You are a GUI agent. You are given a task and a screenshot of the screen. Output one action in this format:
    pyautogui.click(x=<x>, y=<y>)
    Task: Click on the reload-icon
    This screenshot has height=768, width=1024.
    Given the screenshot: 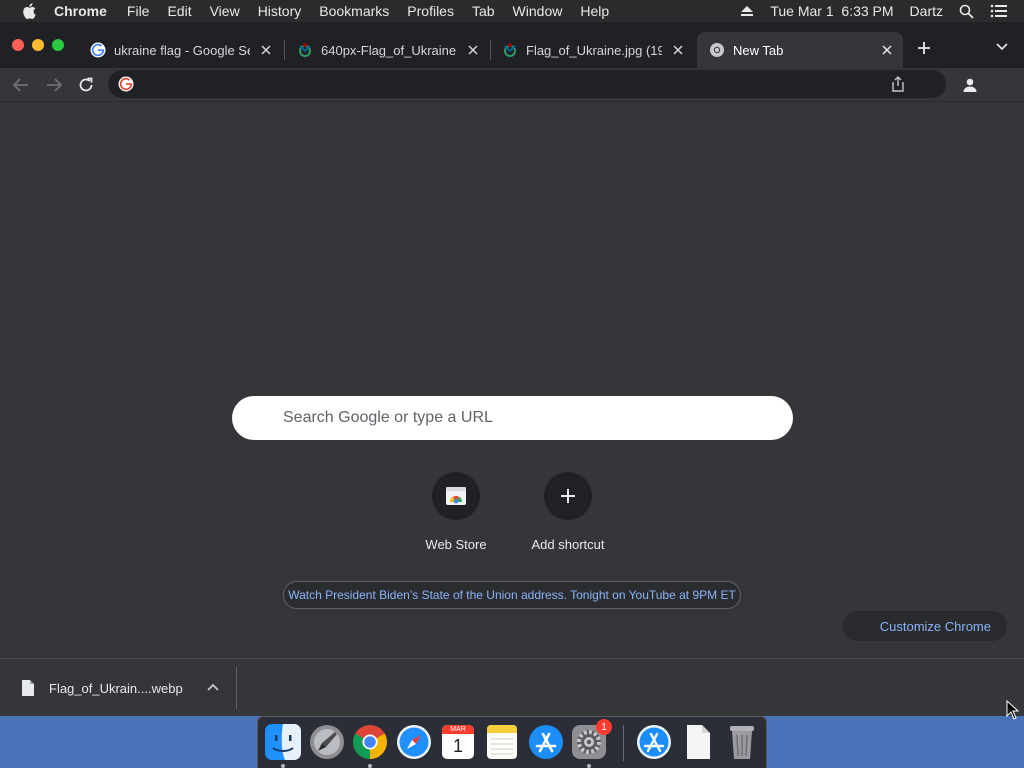 What is the action you would take?
    pyautogui.click(x=86, y=84)
    